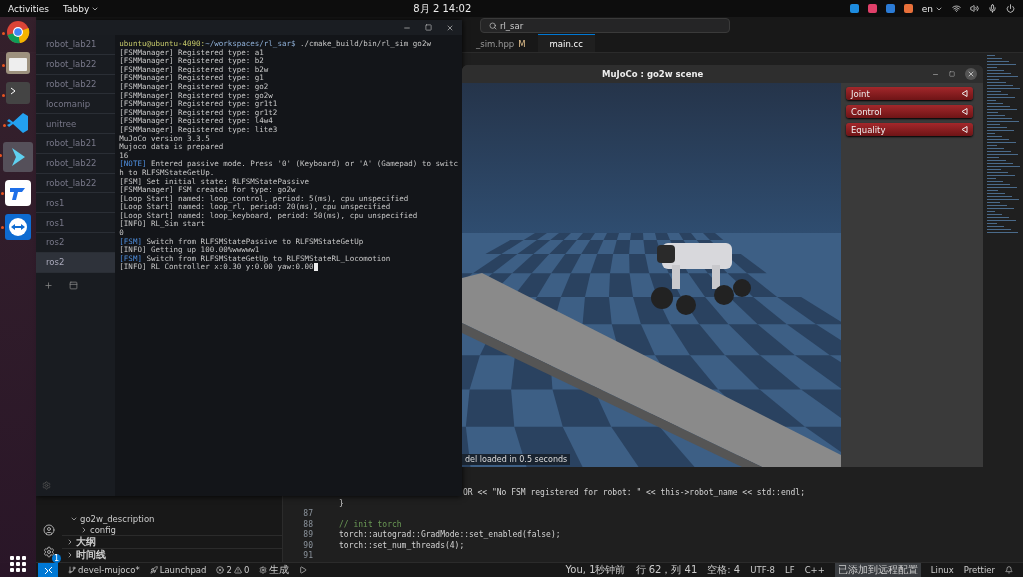 The image size is (1023, 577). I want to click on clock: 8月 2 14:02, so click(442, 8).